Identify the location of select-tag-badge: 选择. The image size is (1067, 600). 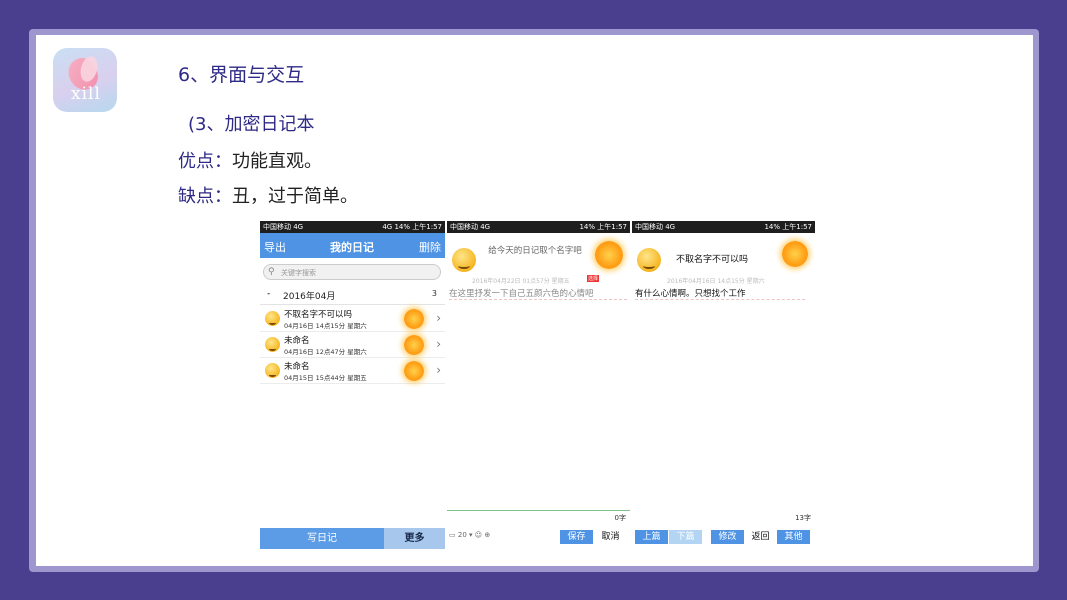
(593, 278).